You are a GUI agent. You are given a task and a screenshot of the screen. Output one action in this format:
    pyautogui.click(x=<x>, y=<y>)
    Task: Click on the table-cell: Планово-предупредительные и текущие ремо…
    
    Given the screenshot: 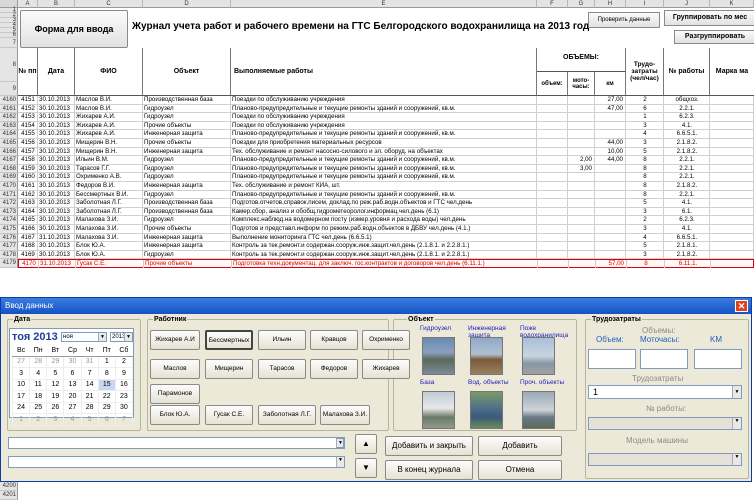 What is the action you would take?
    pyautogui.click(x=384, y=108)
    